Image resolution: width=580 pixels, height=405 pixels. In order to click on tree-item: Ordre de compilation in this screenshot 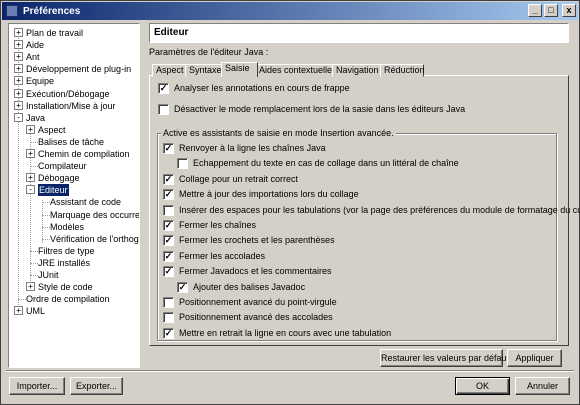, I will do `click(74, 299)`.